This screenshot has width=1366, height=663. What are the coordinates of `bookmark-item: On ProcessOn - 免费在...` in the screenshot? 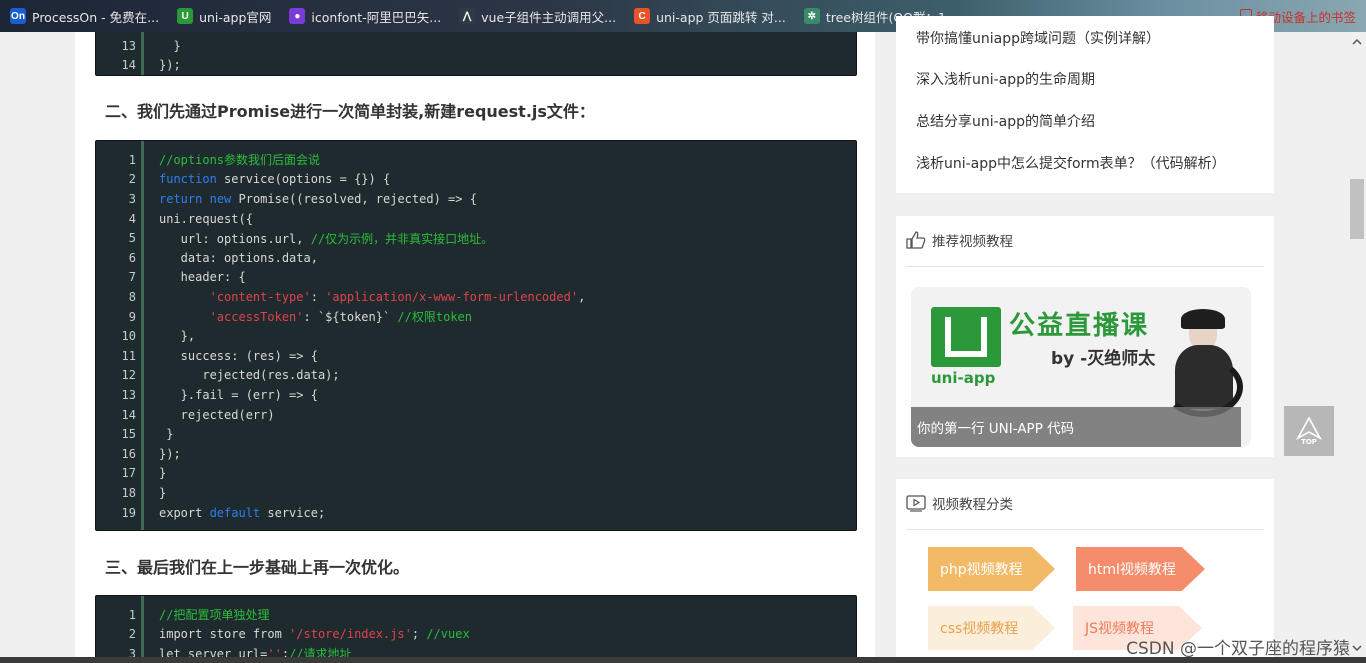 It's located at (83, 16).